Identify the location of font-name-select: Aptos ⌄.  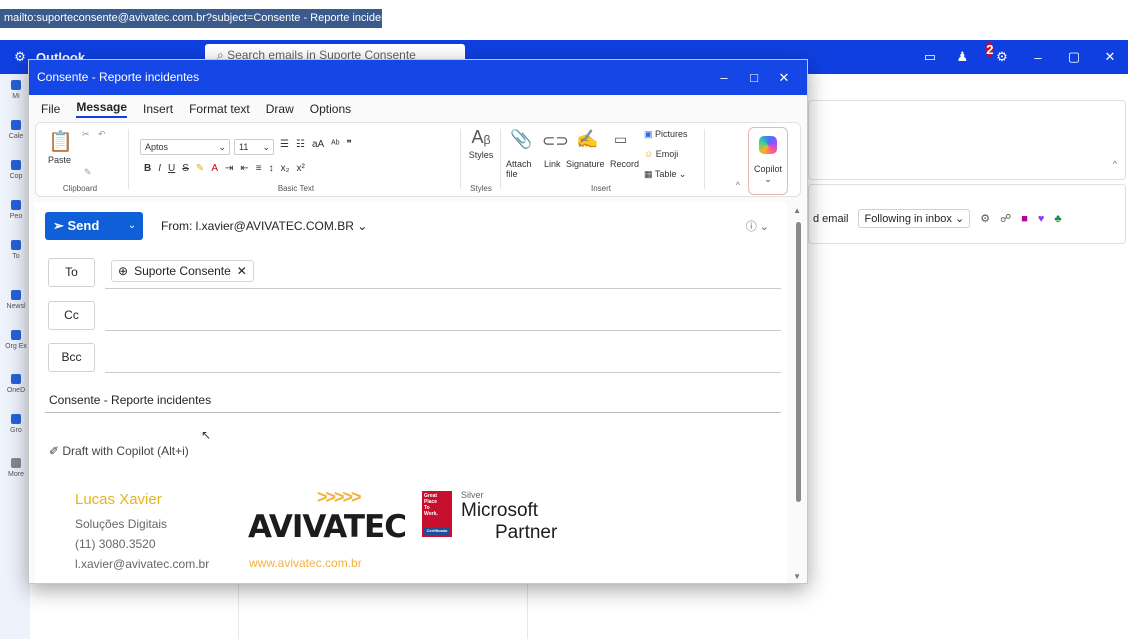
(185, 147).